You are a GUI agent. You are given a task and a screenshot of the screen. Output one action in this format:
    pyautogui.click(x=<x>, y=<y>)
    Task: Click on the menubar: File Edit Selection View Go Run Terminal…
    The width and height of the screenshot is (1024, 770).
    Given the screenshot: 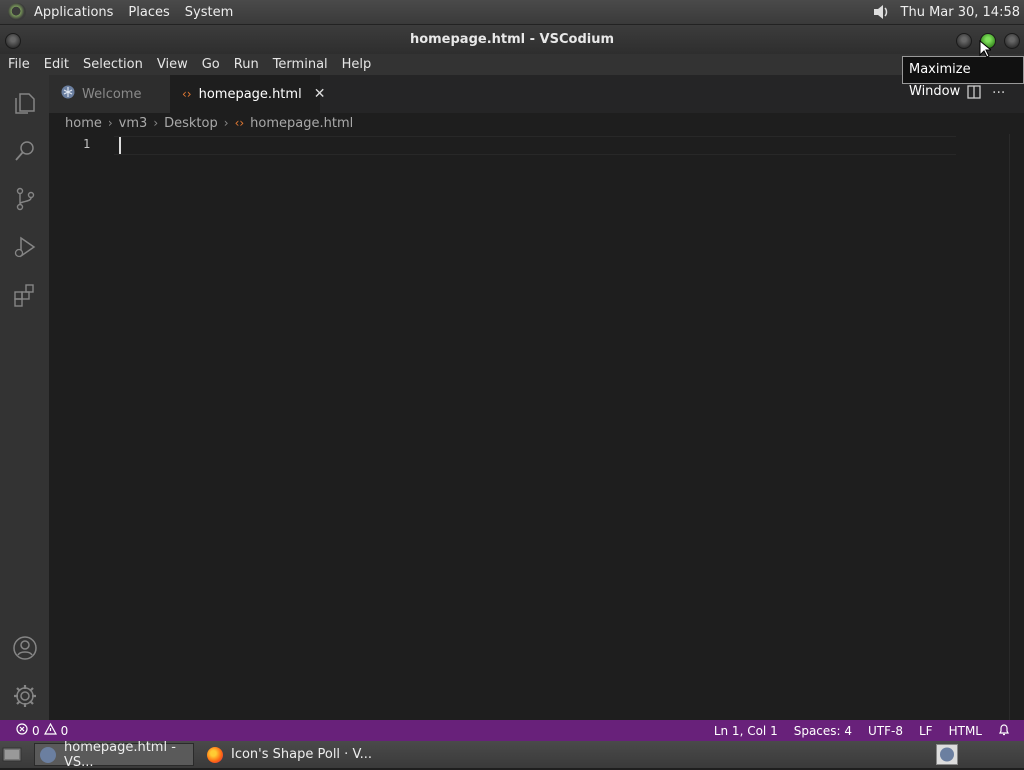 What is the action you would take?
    pyautogui.click(x=512, y=64)
    